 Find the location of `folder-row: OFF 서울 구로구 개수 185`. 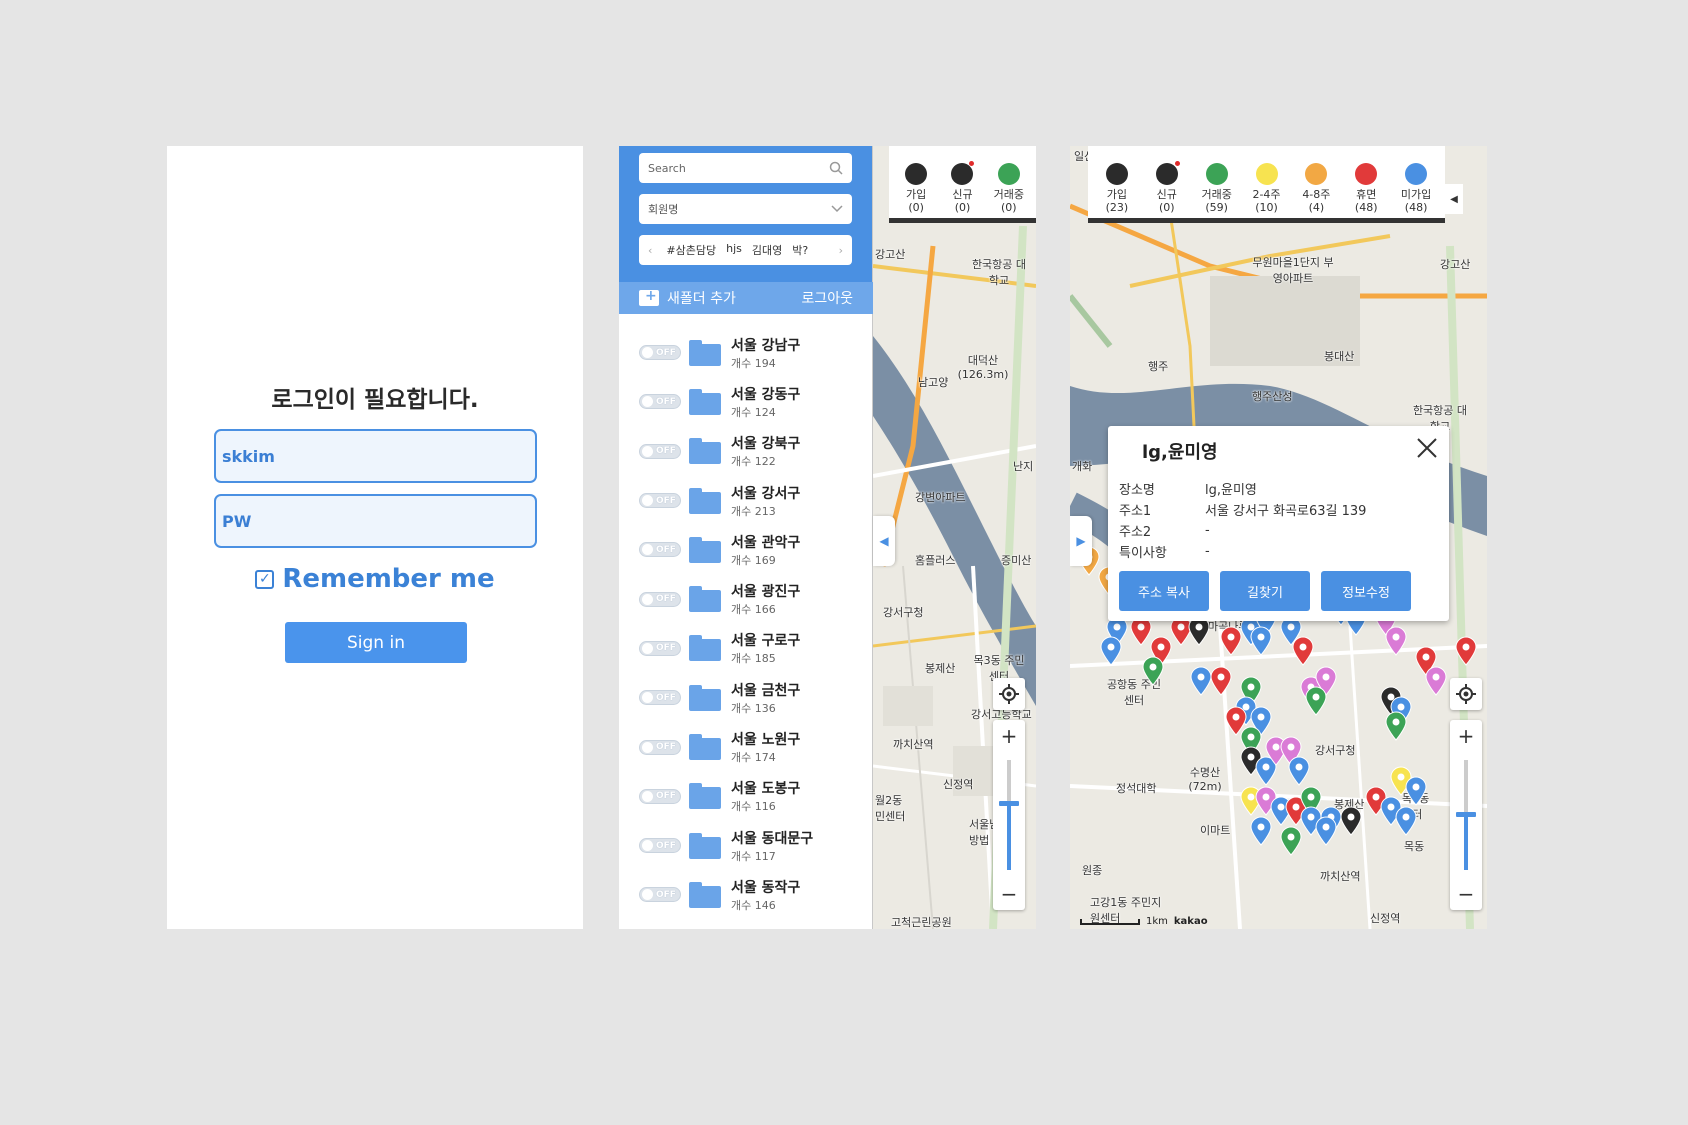

folder-row: OFF 서울 구로구 개수 185 is located at coordinates (746, 648).